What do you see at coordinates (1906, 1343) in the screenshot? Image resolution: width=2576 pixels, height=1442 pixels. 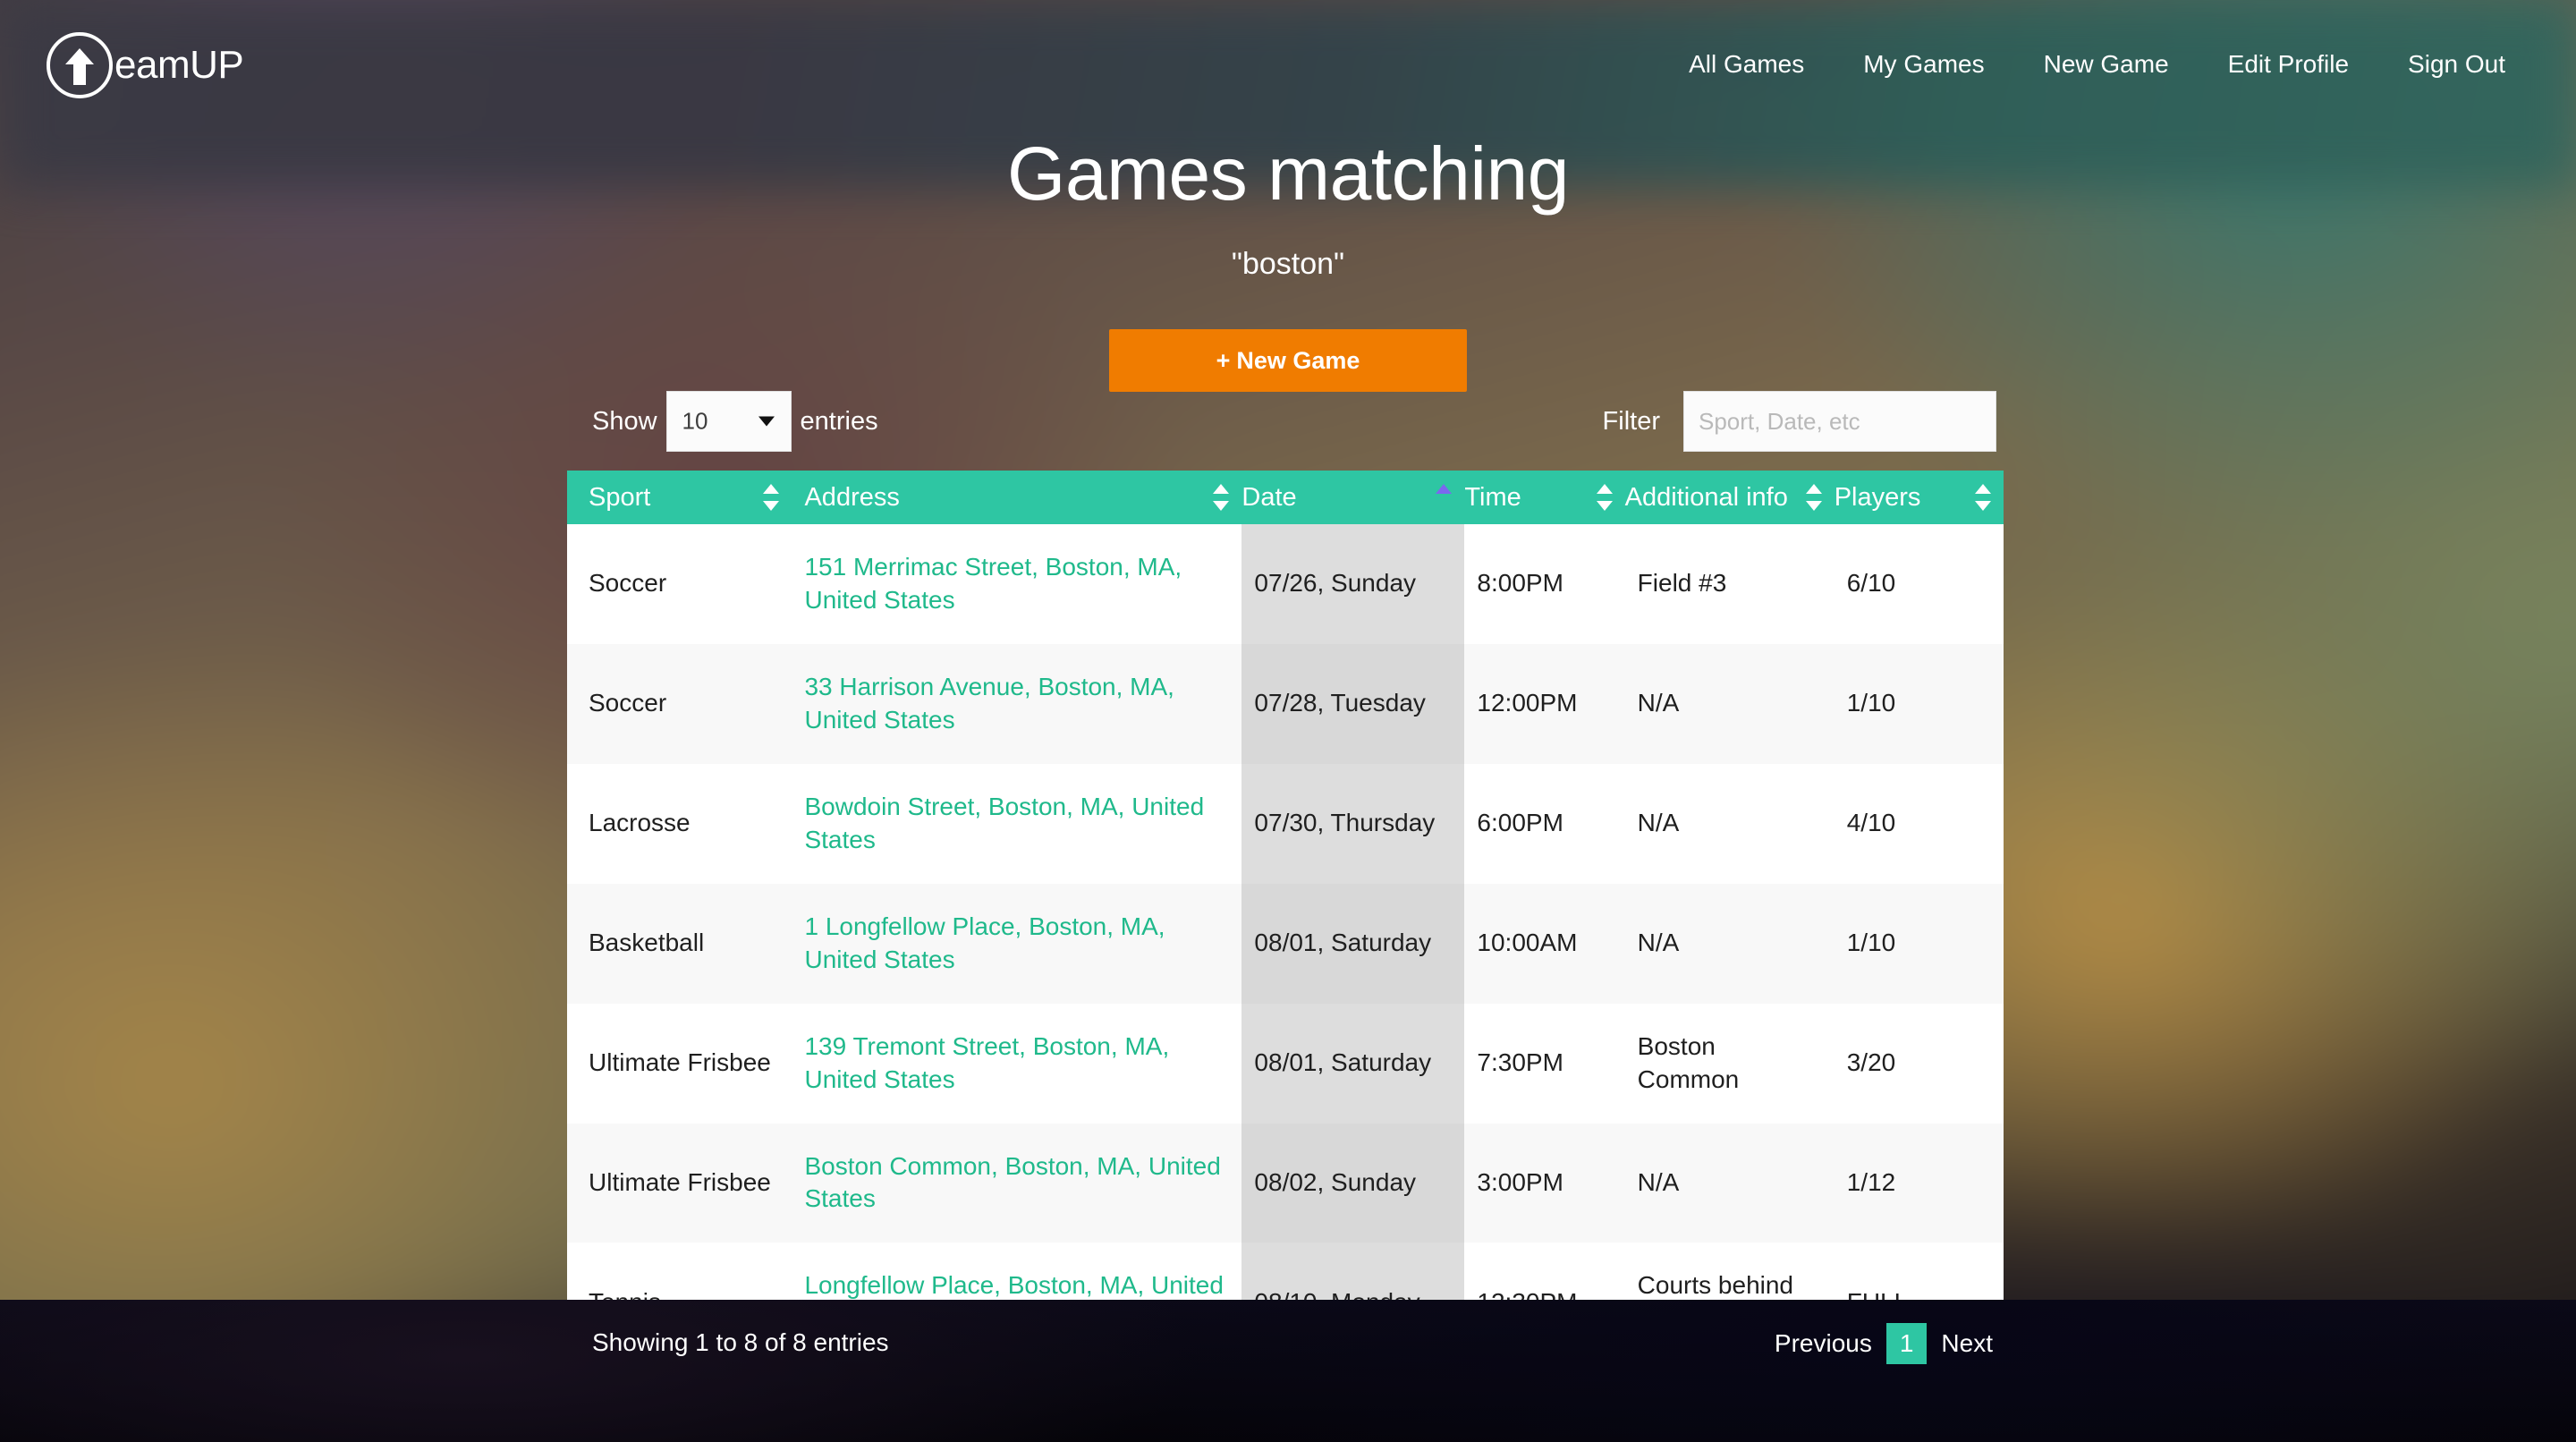 I see `pagination-page-1: 1` at bounding box center [1906, 1343].